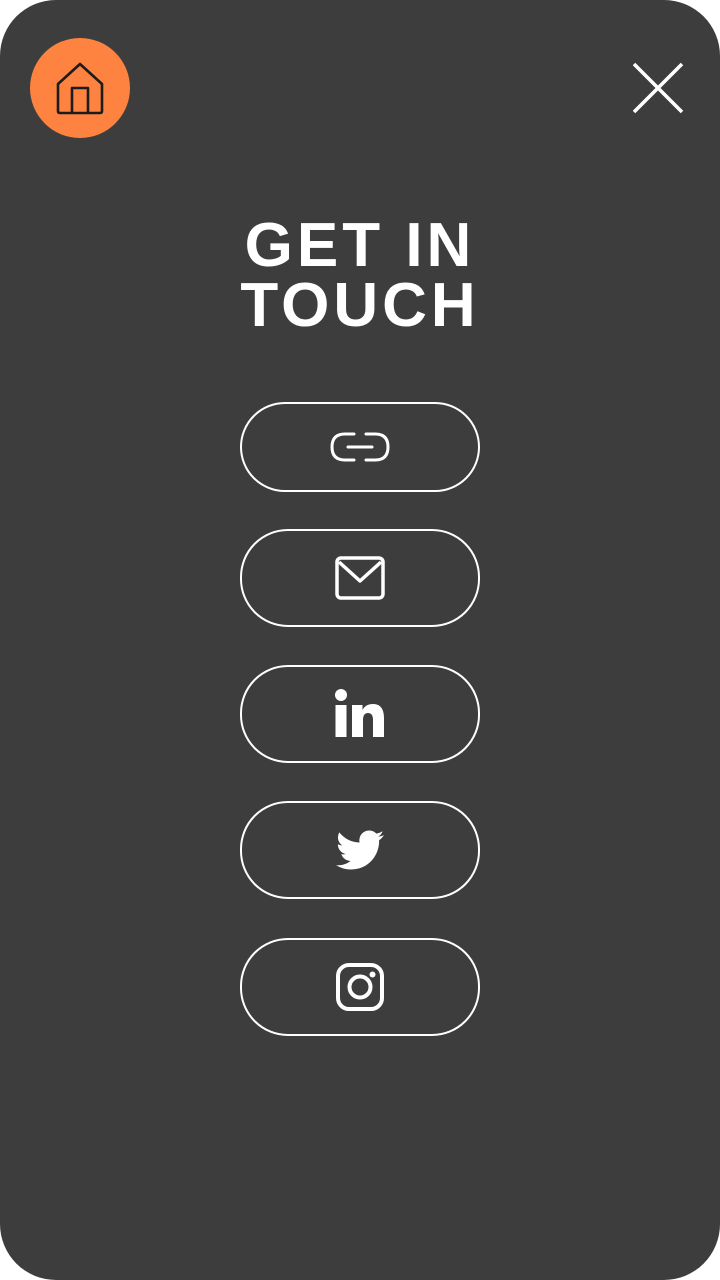 The height and width of the screenshot is (1280, 720). I want to click on twitter-icon, so click(360, 850).